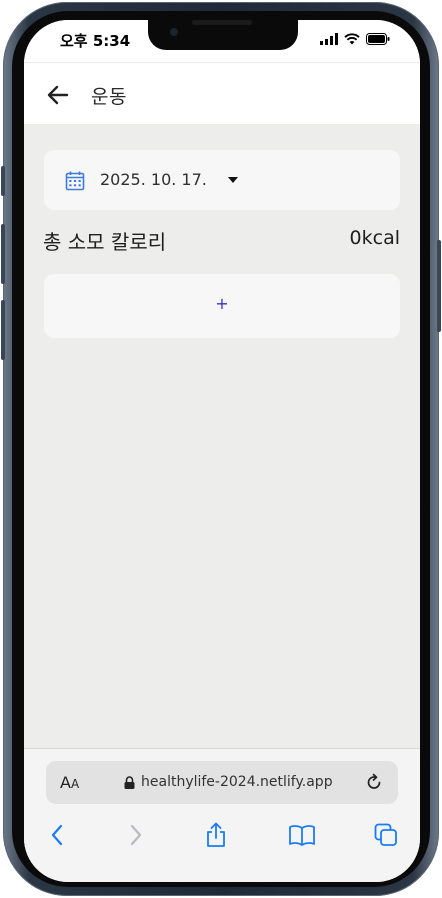  I want to click on bookmarks-button, so click(302, 835).